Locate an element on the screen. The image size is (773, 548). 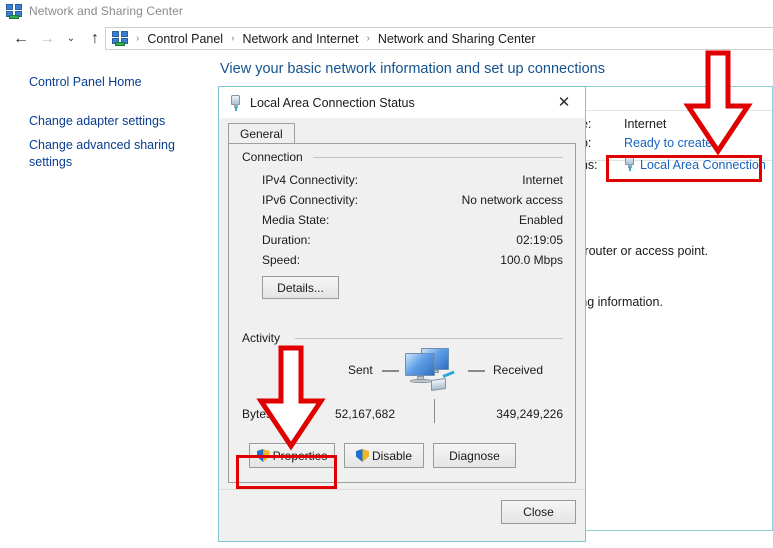
window-titlebar: Network and Sharing Center is located at coordinates (386, 11).